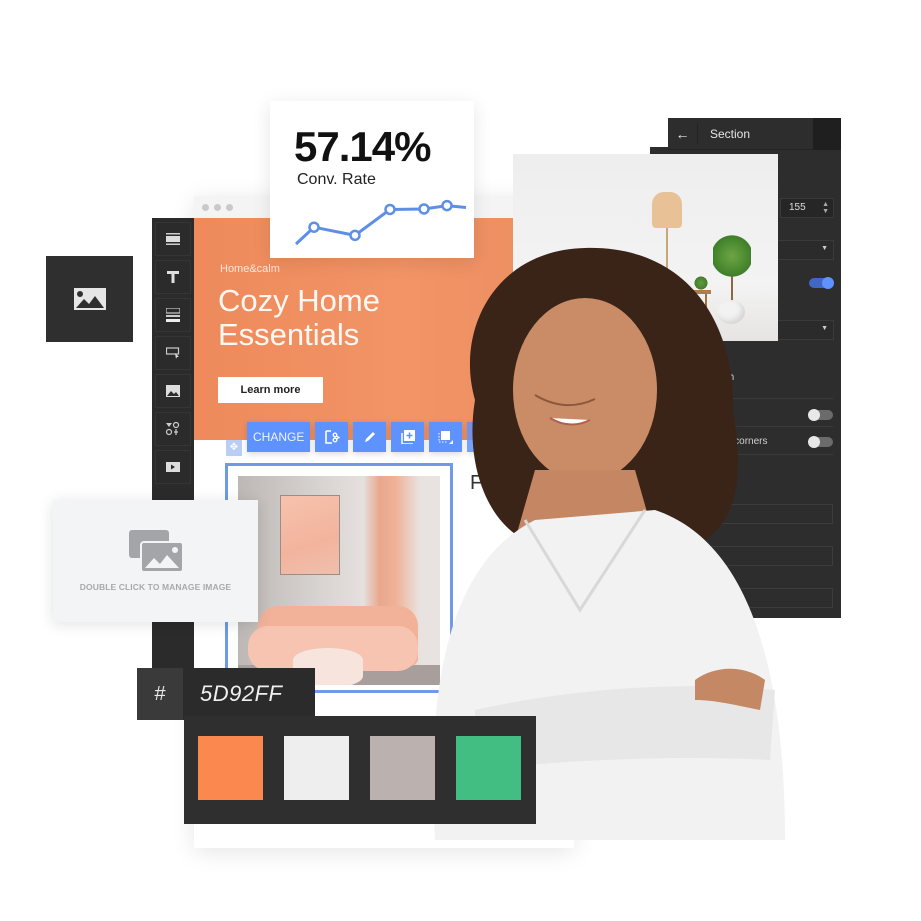  Describe the element at coordinates (173, 467) in the screenshot. I see `video-icon` at that location.